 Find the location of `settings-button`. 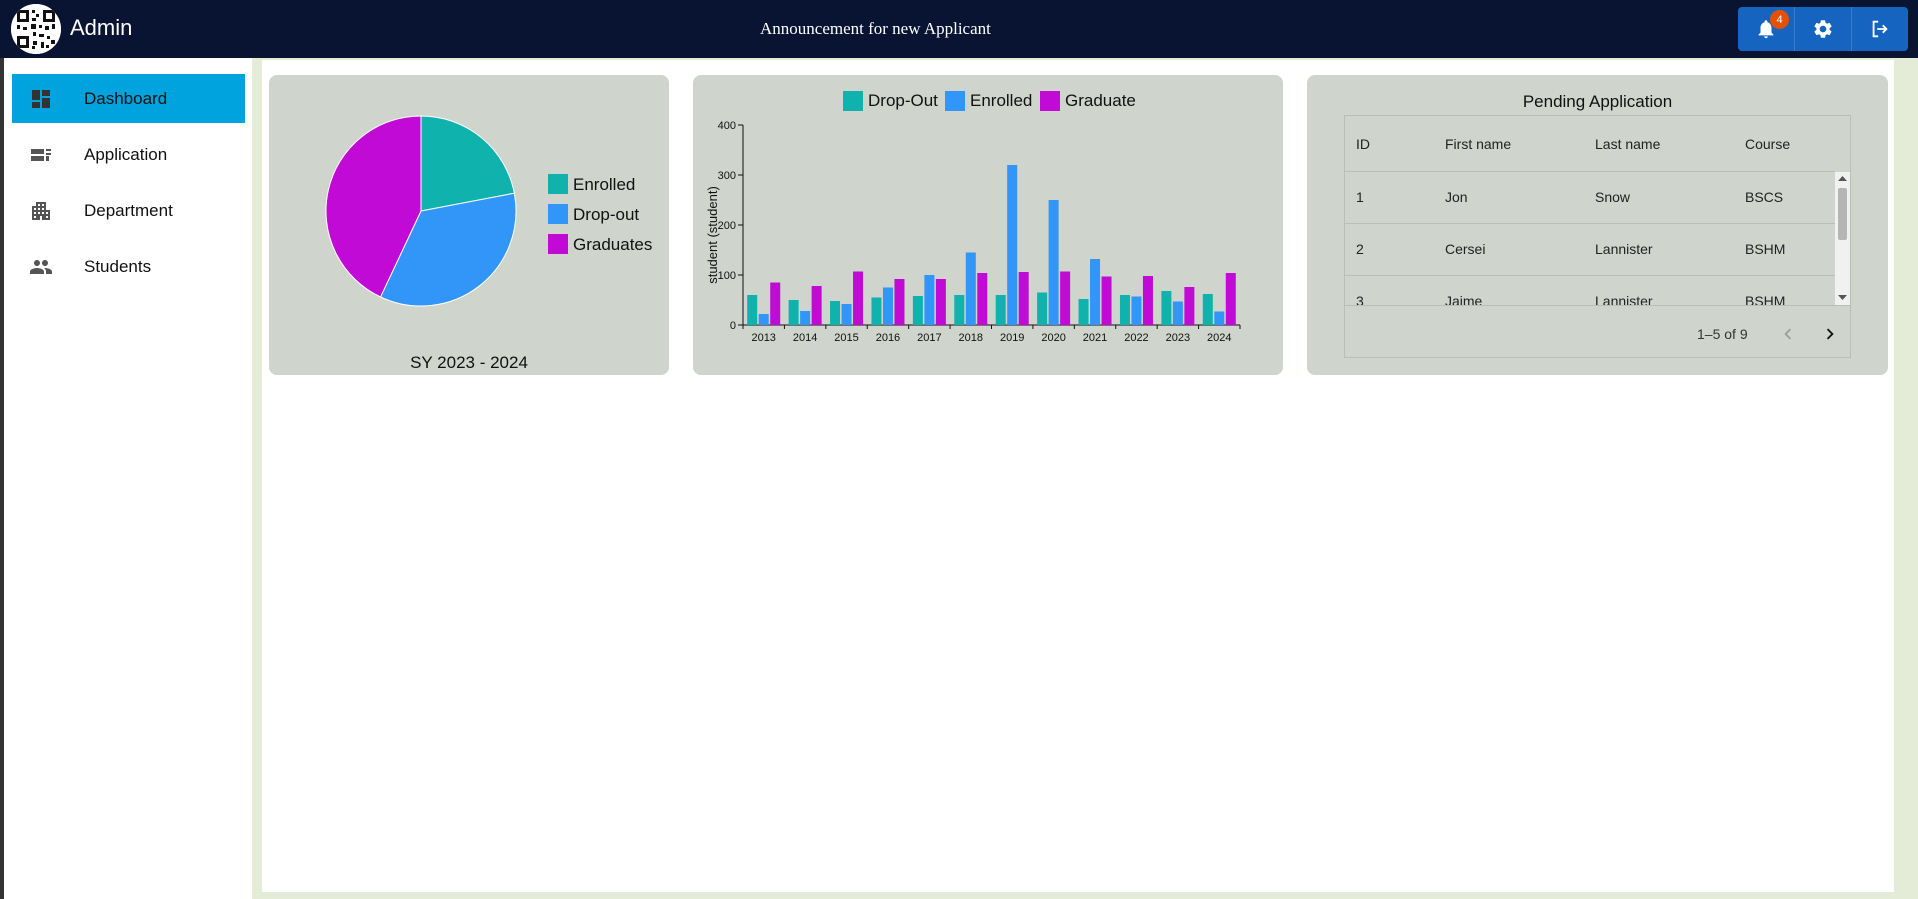

settings-button is located at coordinates (1823, 29).